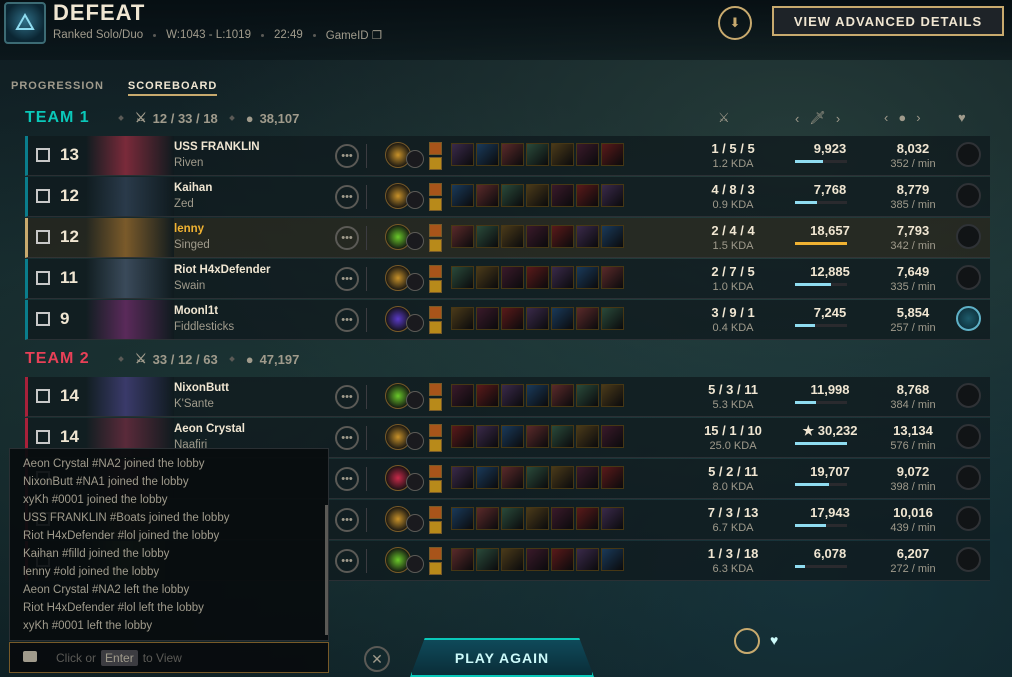 The width and height of the screenshot is (1012, 677). What do you see at coordinates (209, 429) in the screenshot?
I see `summoner-name: Aeon Crystal` at bounding box center [209, 429].